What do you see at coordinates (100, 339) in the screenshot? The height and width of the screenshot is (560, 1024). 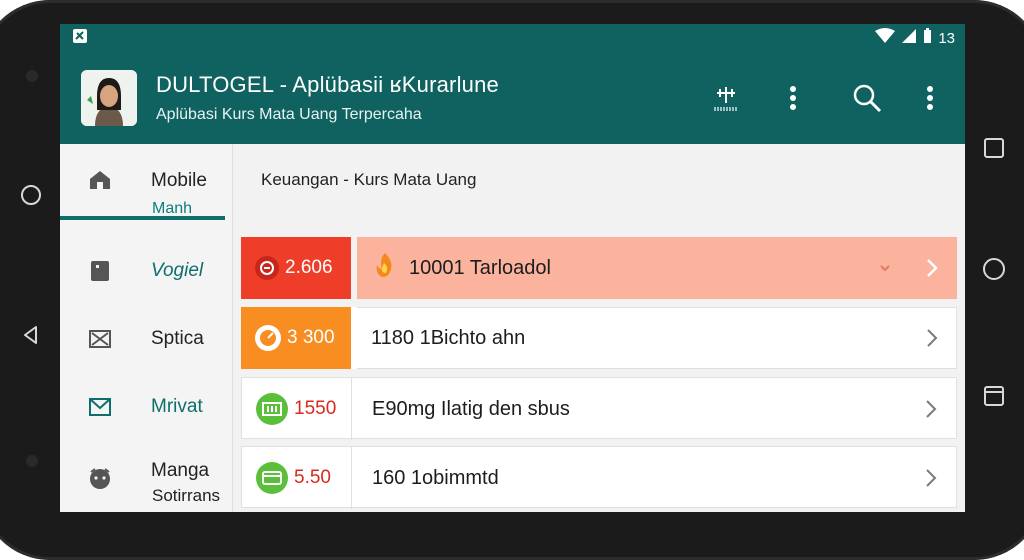 I see `mail-x-icon` at bounding box center [100, 339].